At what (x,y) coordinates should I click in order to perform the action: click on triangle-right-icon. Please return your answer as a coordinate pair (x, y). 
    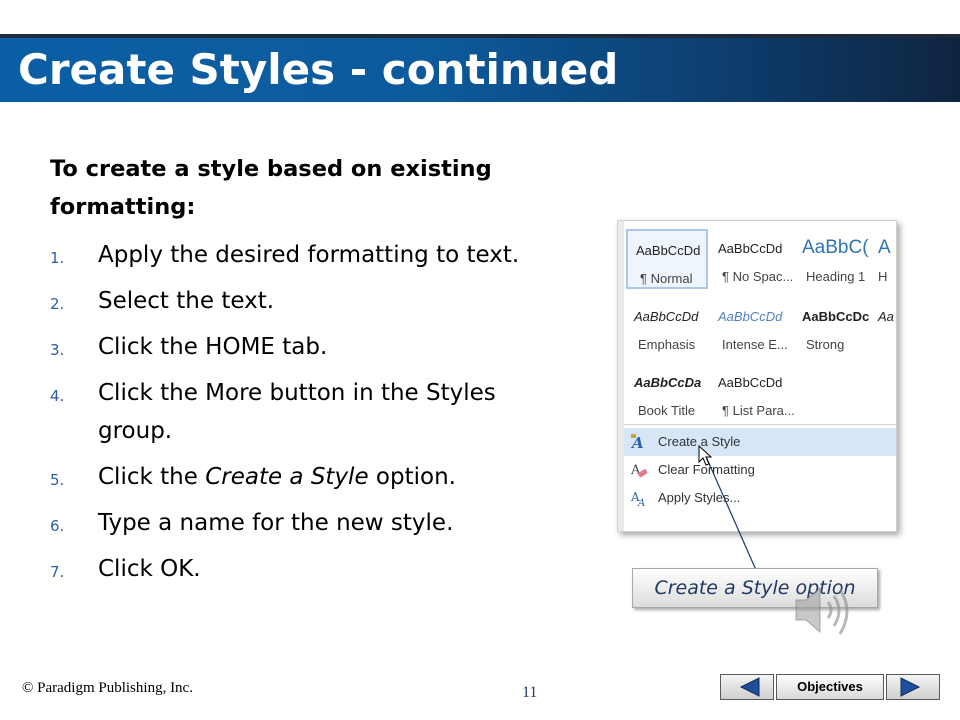
    Looking at the image, I should click on (910, 687).